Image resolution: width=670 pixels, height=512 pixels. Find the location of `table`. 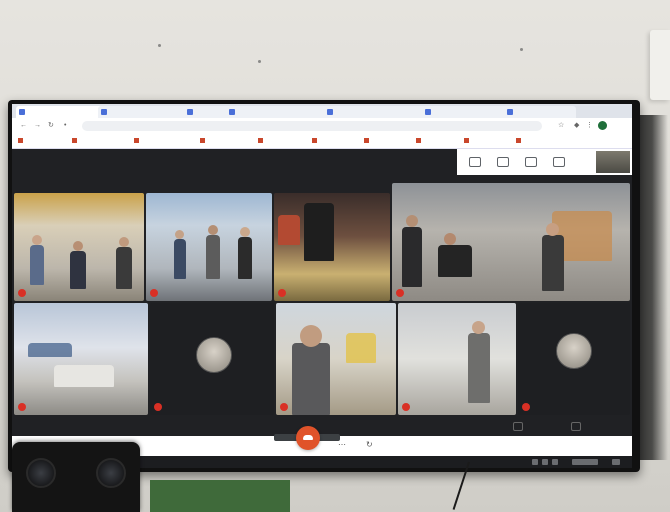

table is located at coordinates (84, 376).